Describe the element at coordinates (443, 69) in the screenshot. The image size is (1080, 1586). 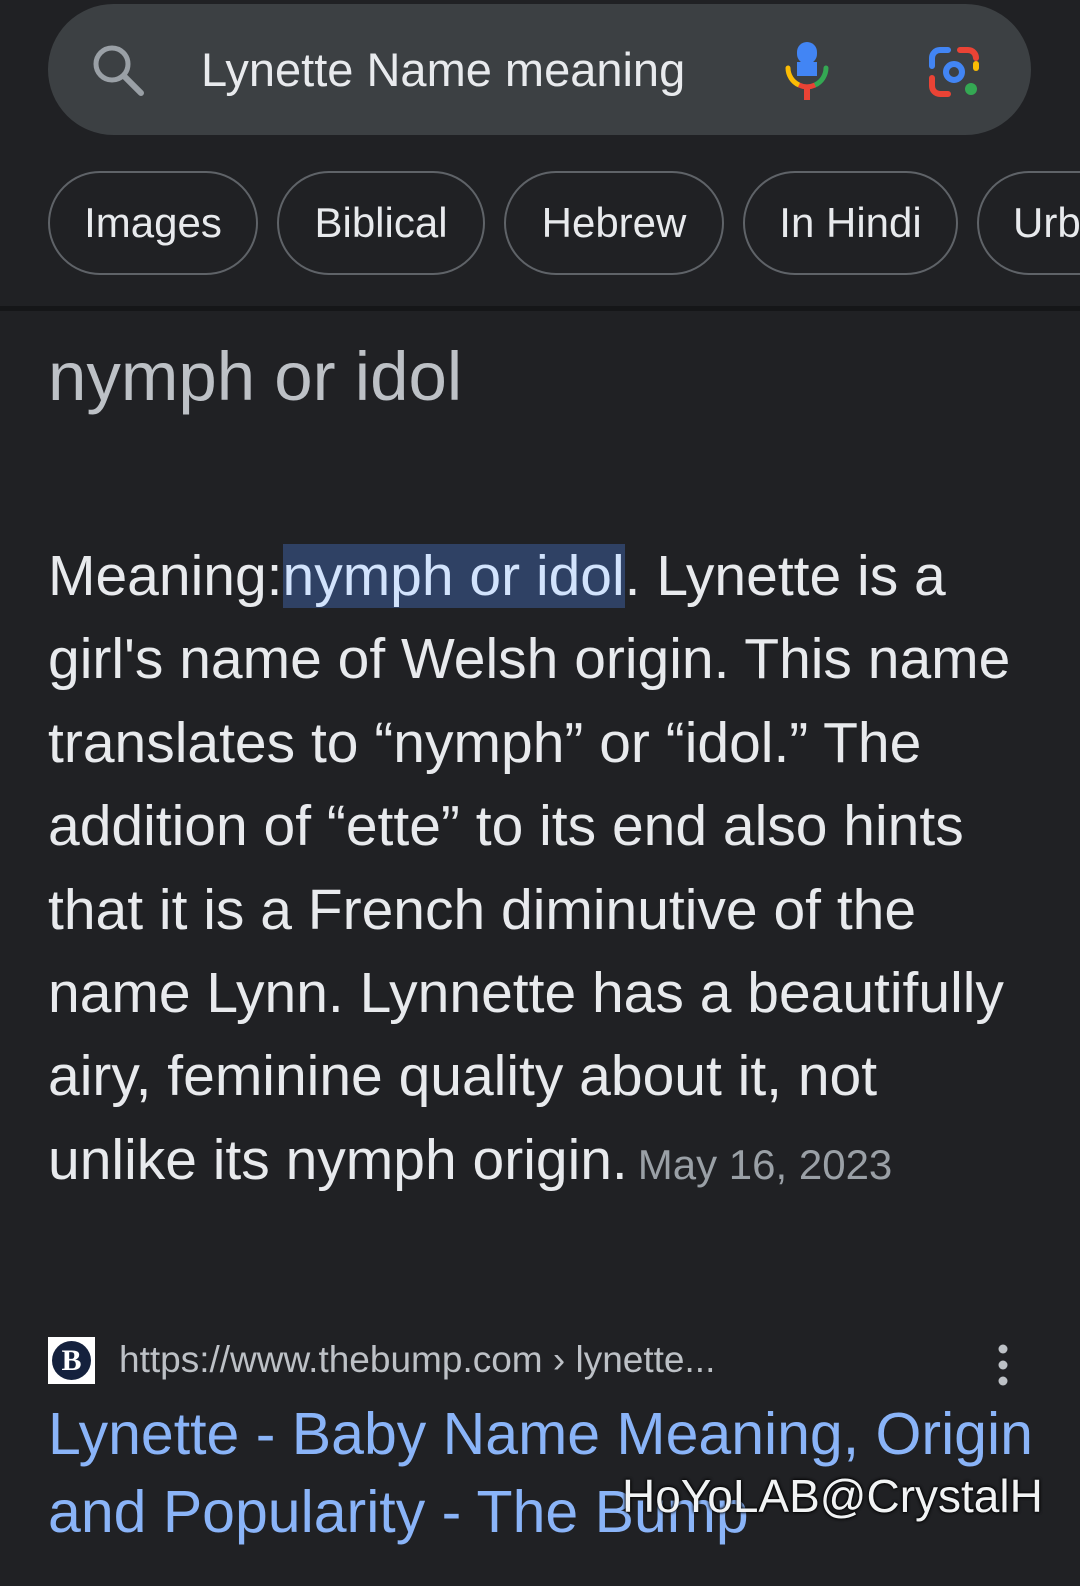
I see `search-input: Lynette Name meaning` at that location.